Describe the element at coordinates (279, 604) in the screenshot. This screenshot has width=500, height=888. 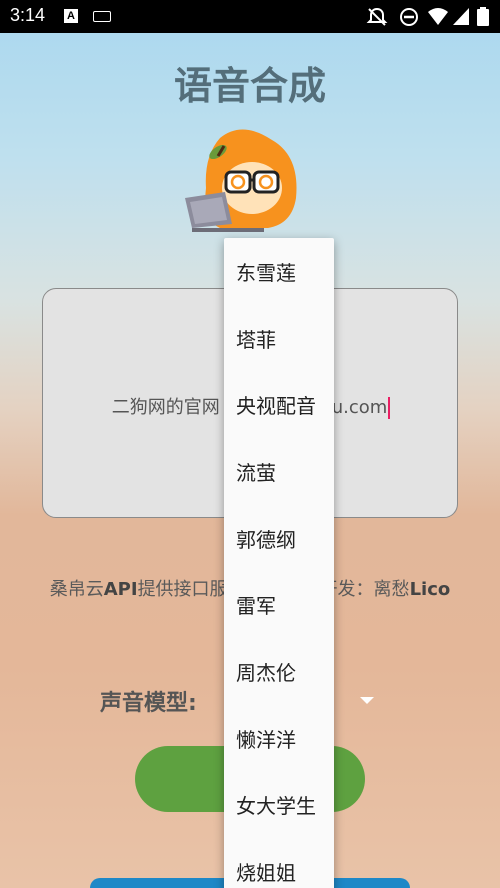
I see `dropdown-option: 雷军` at that location.